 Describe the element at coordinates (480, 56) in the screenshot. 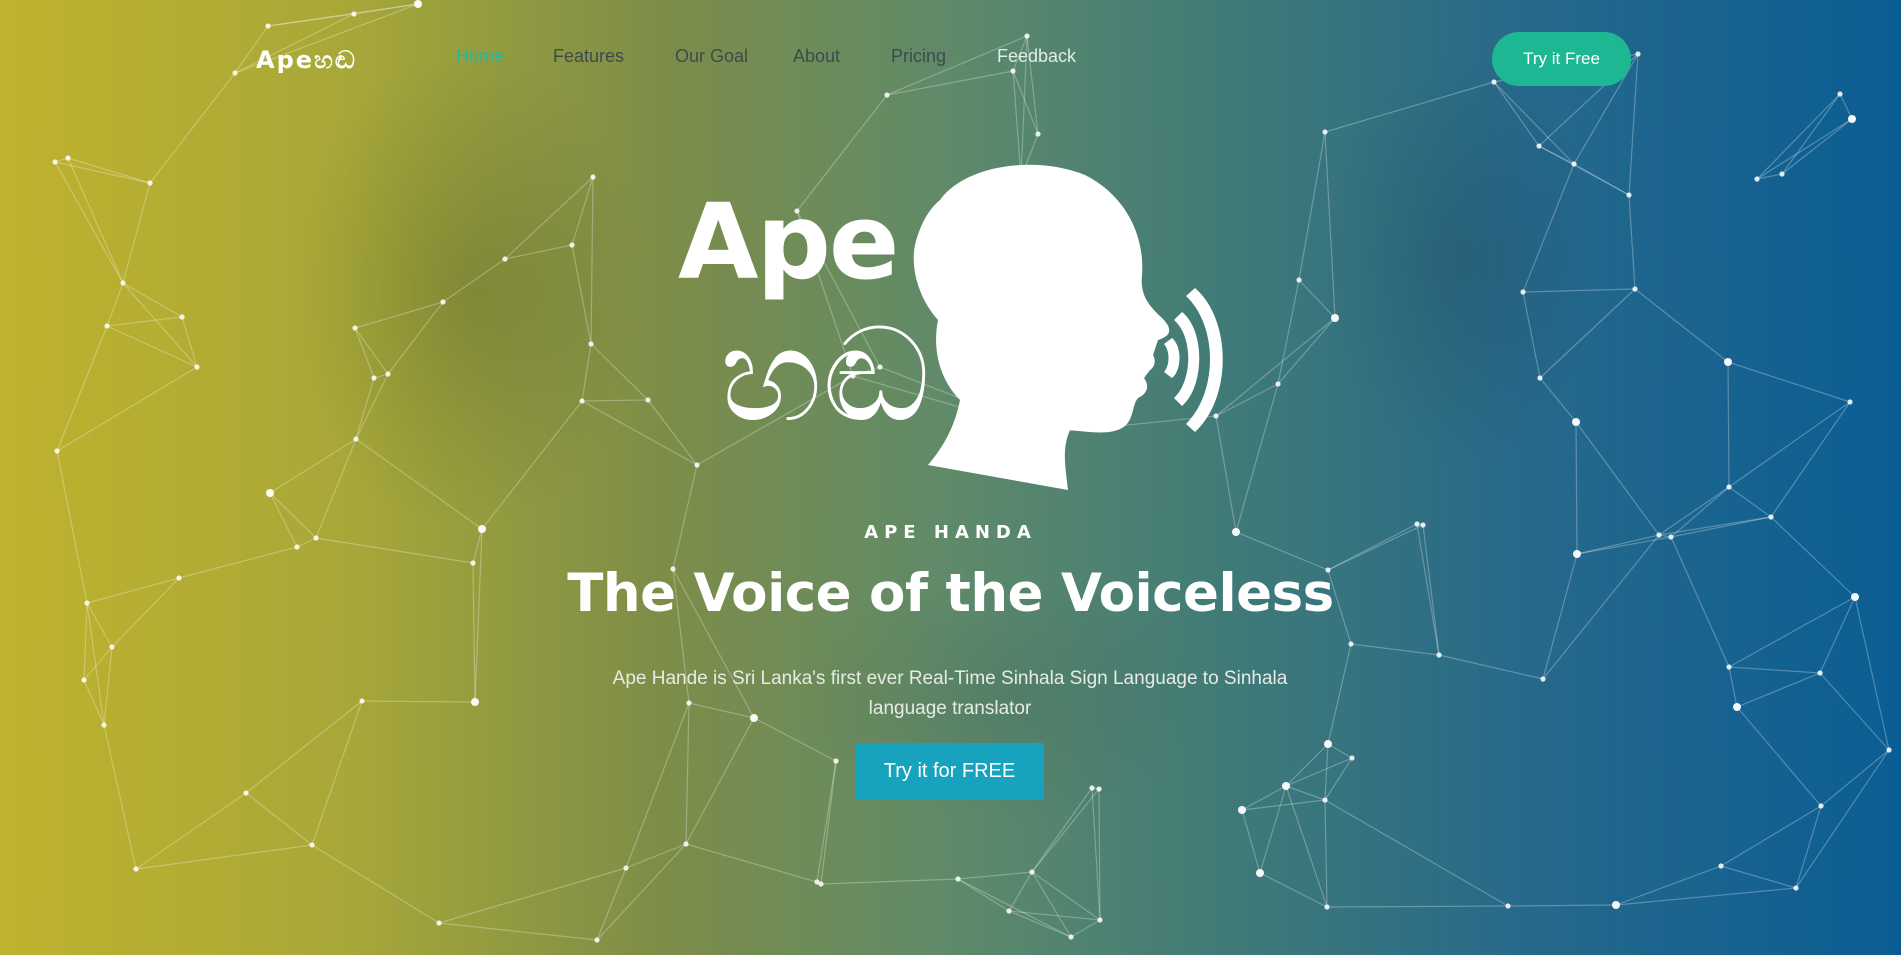

I see `nav-link-home: Home` at that location.